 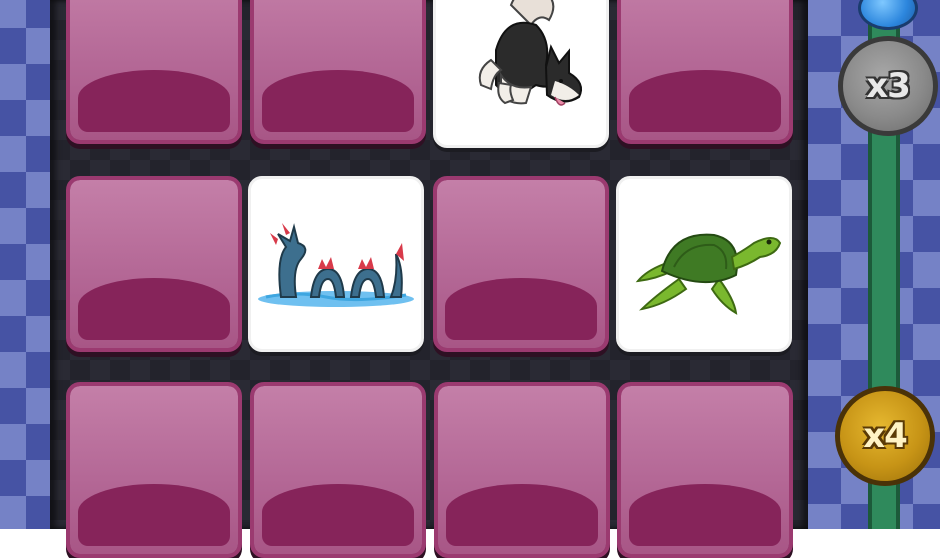 I want to click on card-r1-c3, so click(x=704, y=264).